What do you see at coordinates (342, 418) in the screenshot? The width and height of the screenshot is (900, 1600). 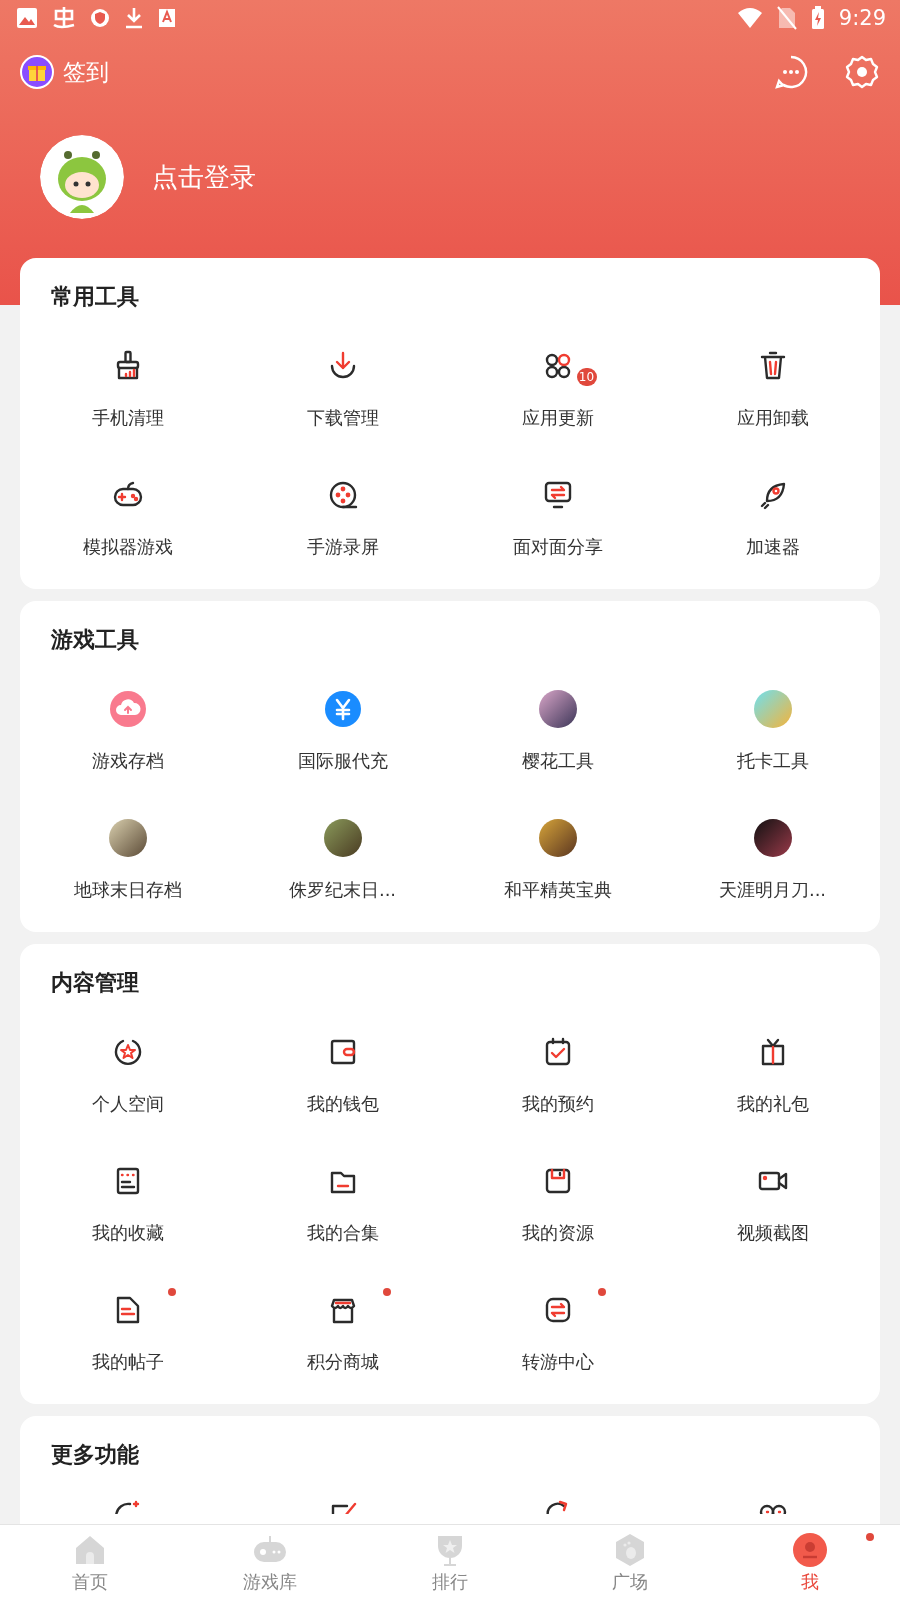 I see `tool-label: 下载管理` at bounding box center [342, 418].